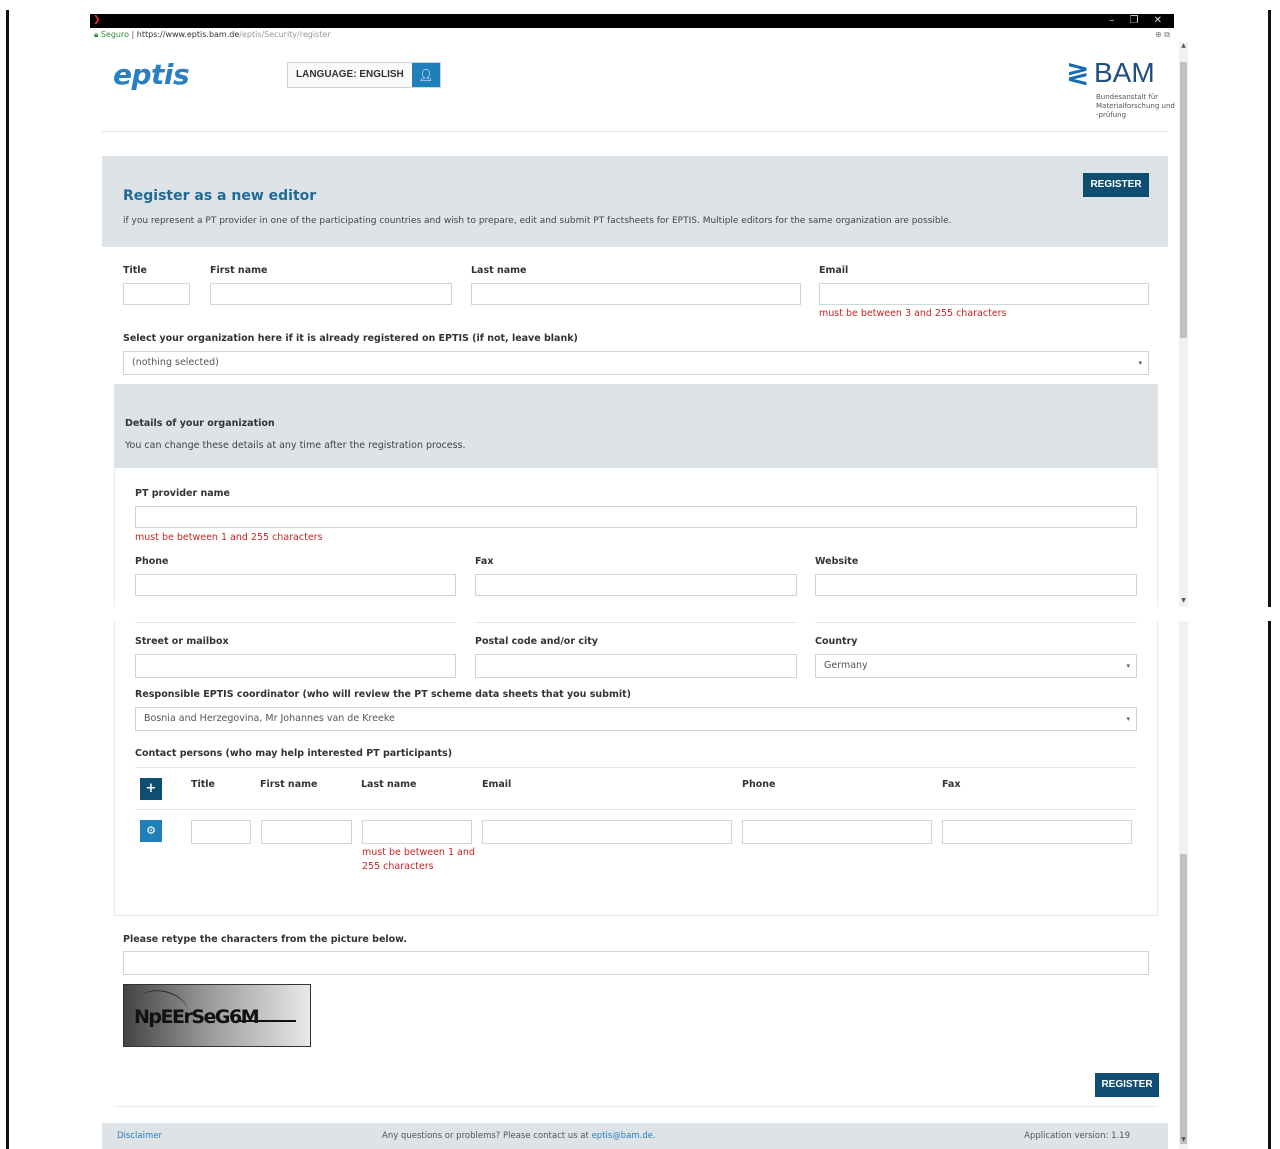 This screenshot has width=1280, height=1149. Describe the element at coordinates (151, 74) in the screenshot. I see `eptis-logo: eptis` at that location.